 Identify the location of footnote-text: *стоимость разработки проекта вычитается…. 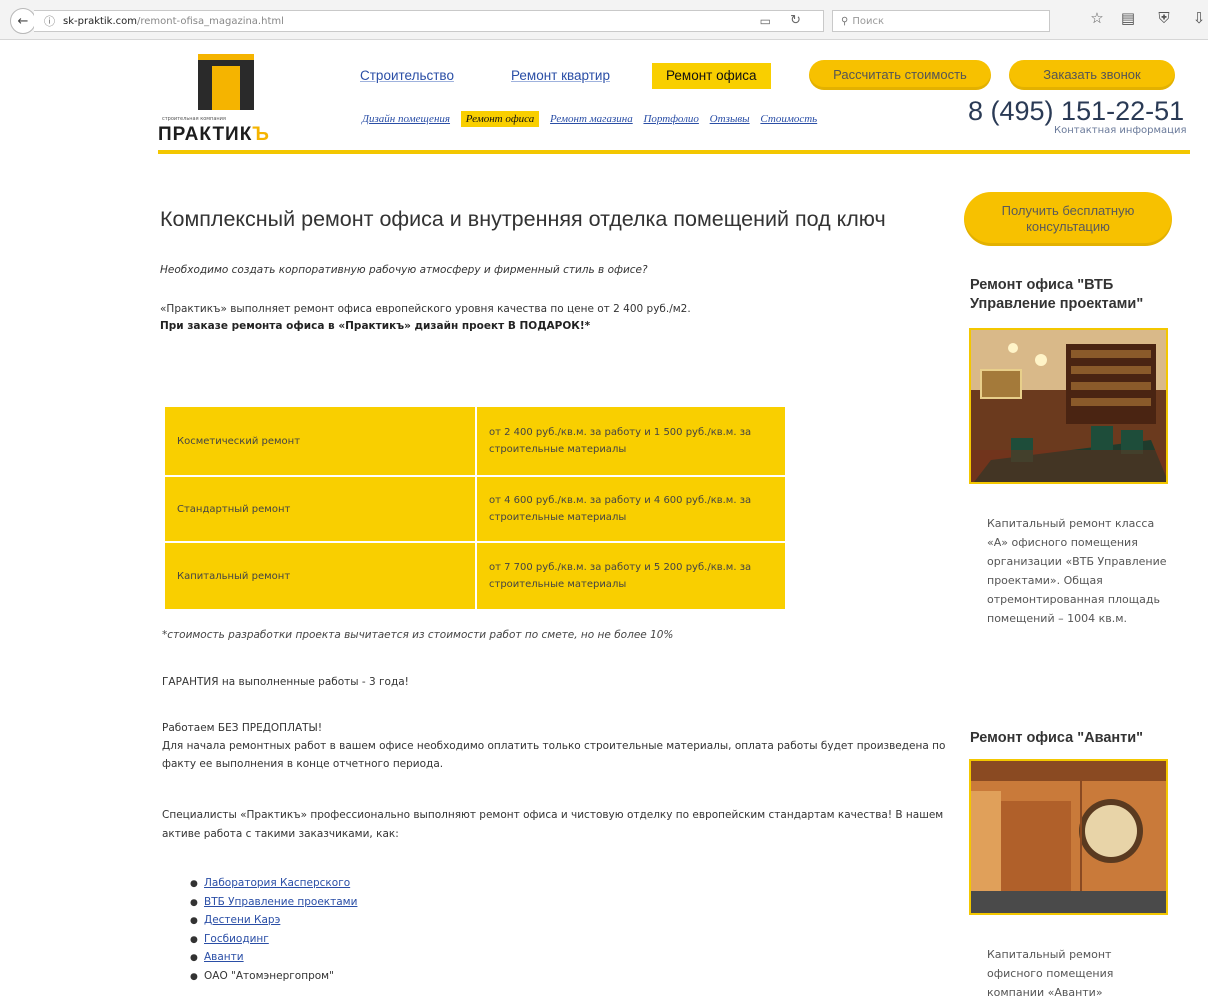
(418, 635).